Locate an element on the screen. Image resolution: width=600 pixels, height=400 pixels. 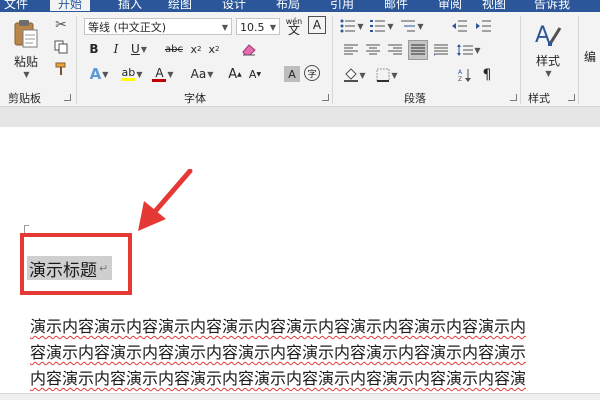
line-spacing-icon is located at coordinates (465, 50).